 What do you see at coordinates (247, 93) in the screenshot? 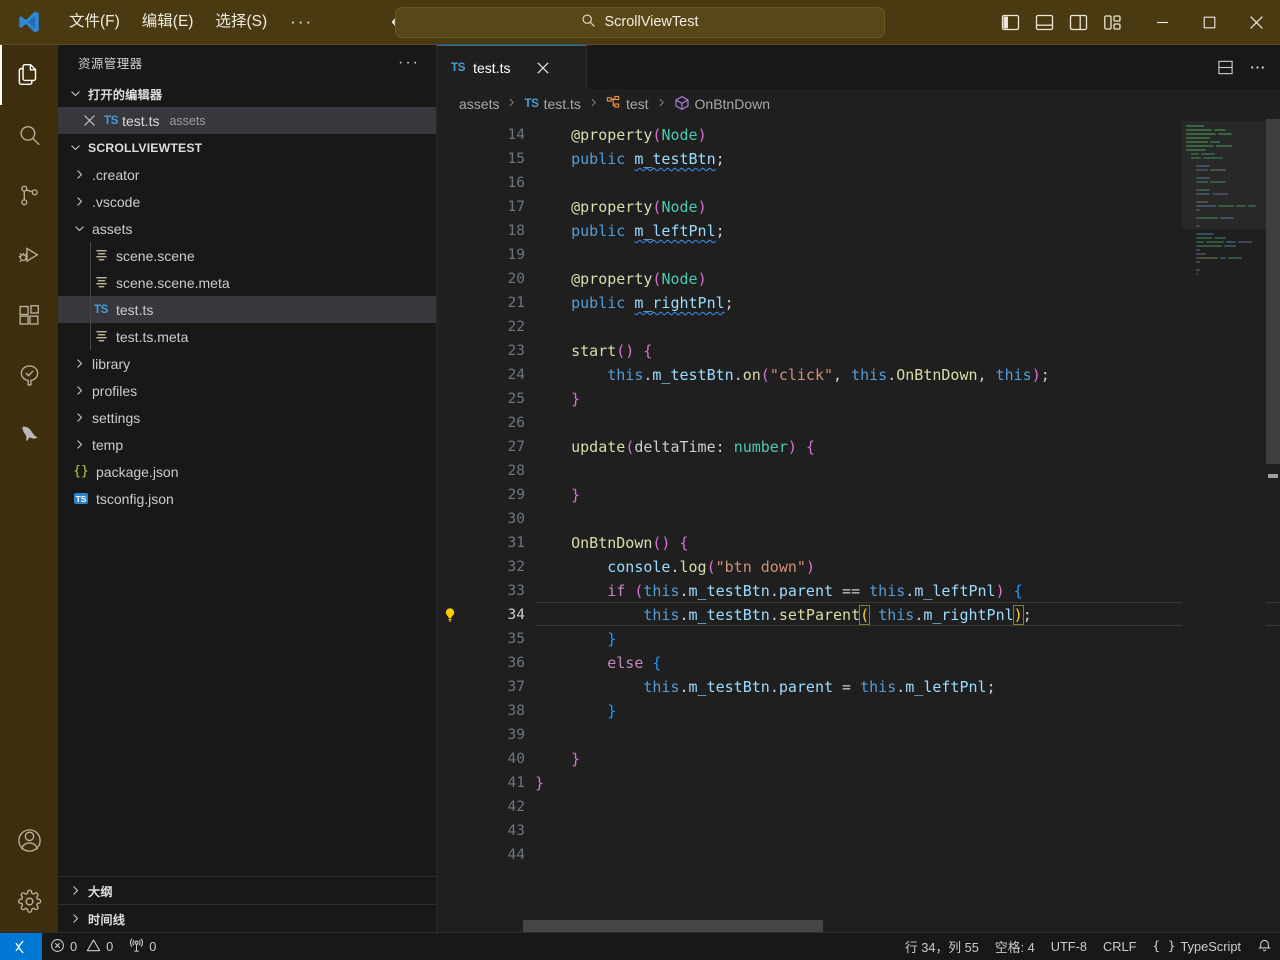
I see `section-open-editors: 打开的编辑器` at bounding box center [247, 93].